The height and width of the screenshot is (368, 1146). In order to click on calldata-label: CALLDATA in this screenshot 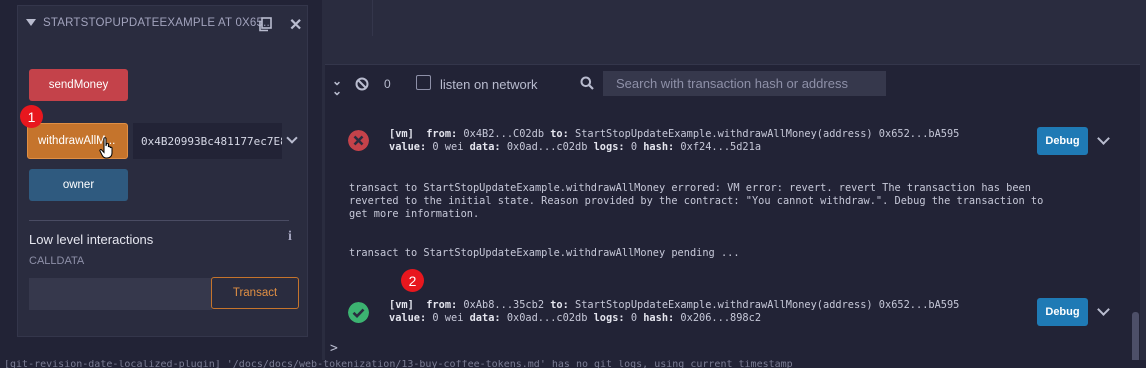, I will do `click(57, 261)`.